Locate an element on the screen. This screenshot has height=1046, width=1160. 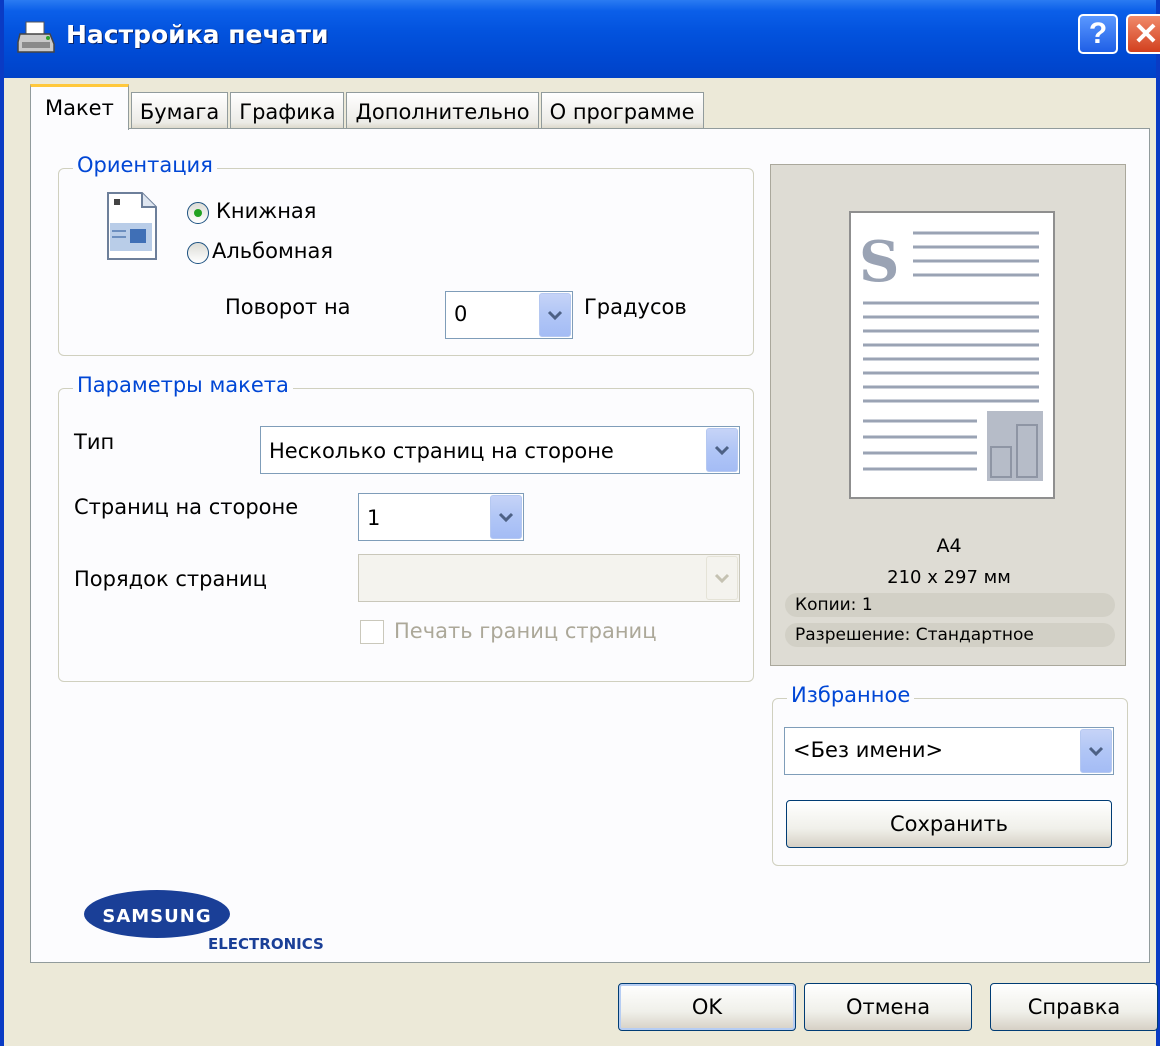
orientation-group: Ориентация is located at coordinates (406, 254).